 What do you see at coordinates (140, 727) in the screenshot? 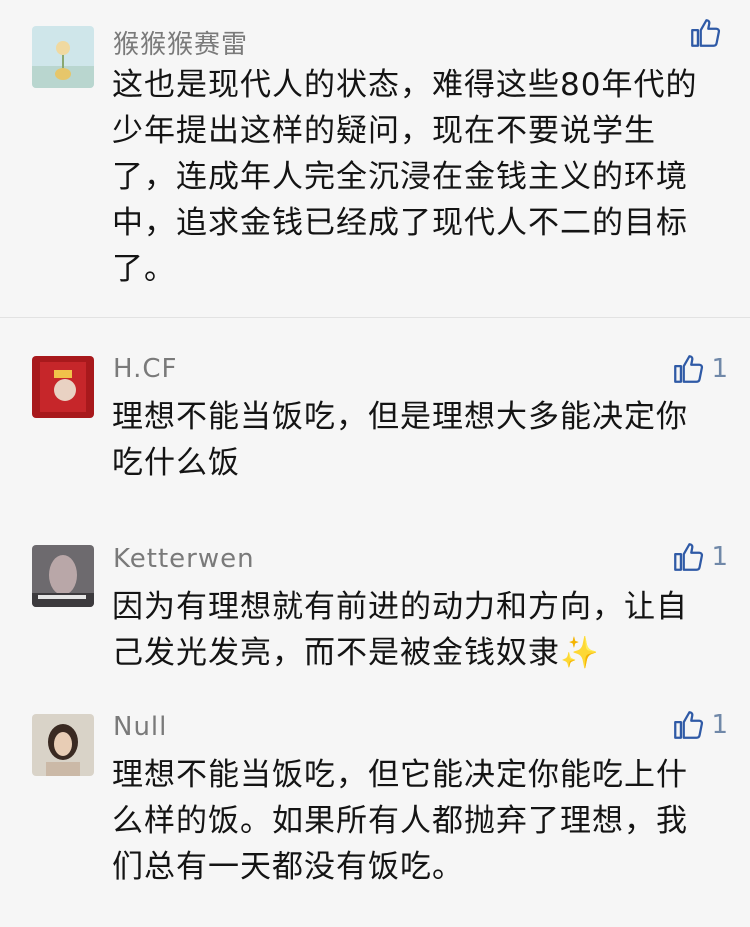
I see `comment-author: Null` at bounding box center [140, 727].